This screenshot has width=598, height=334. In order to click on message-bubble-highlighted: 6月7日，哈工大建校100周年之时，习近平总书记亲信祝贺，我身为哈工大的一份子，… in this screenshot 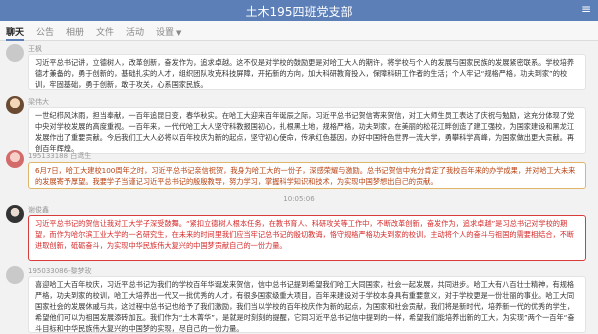, I will do `click(307, 175)`.